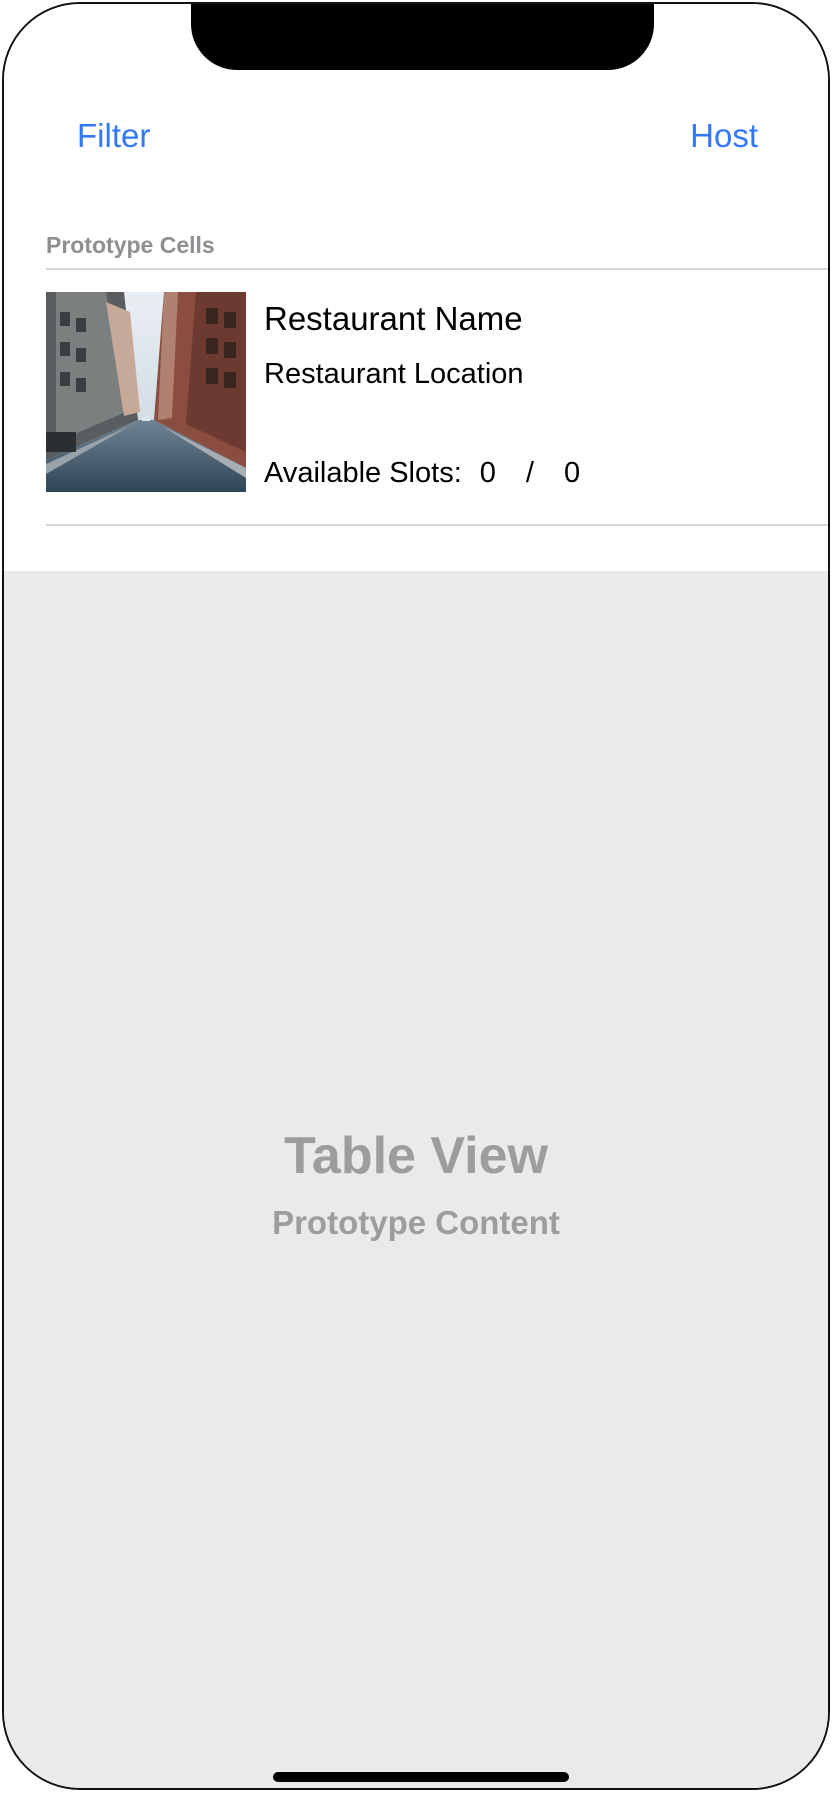 This screenshot has width=834, height=1794. What do you see at coordinates (487, 473) in the screenshot?
I see `slots-current: 0` at bounding box center [487, 473].